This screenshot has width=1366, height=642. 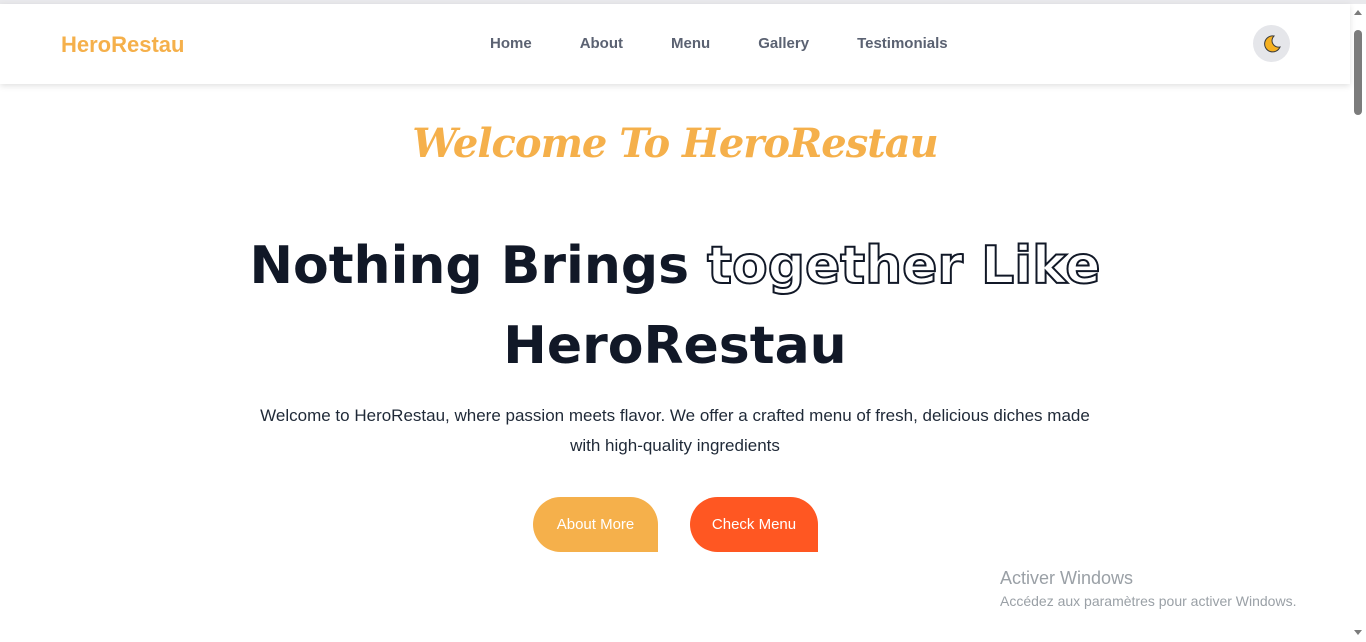 I want to click on about-more-button: About More, so click(x=595, y=524).